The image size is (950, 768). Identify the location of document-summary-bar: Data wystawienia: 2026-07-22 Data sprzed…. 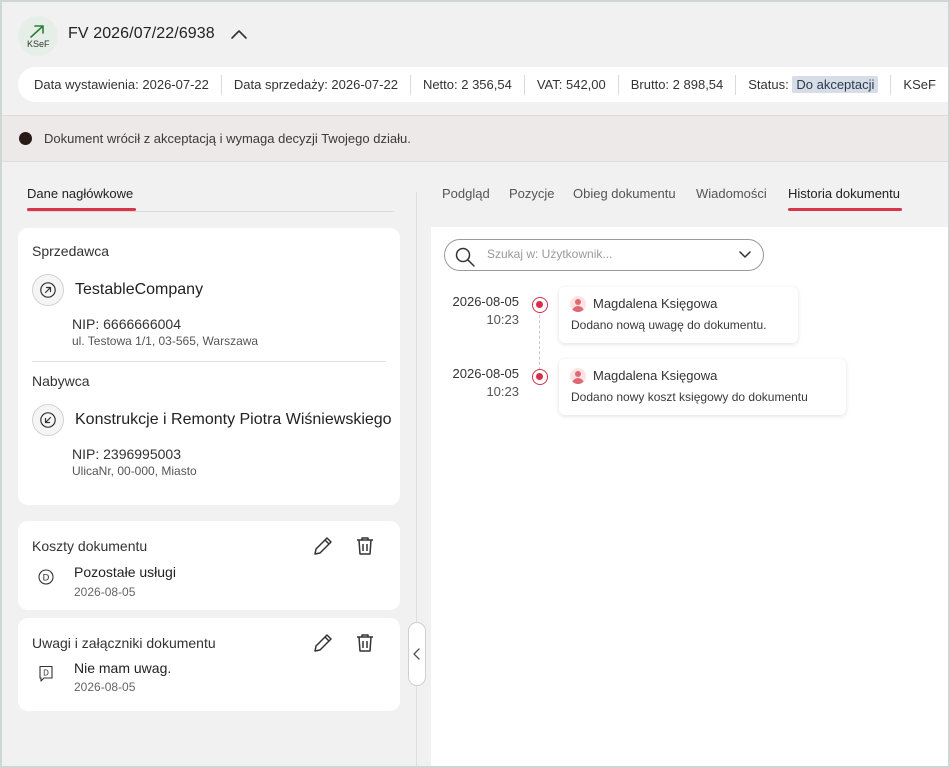
(484, 84).